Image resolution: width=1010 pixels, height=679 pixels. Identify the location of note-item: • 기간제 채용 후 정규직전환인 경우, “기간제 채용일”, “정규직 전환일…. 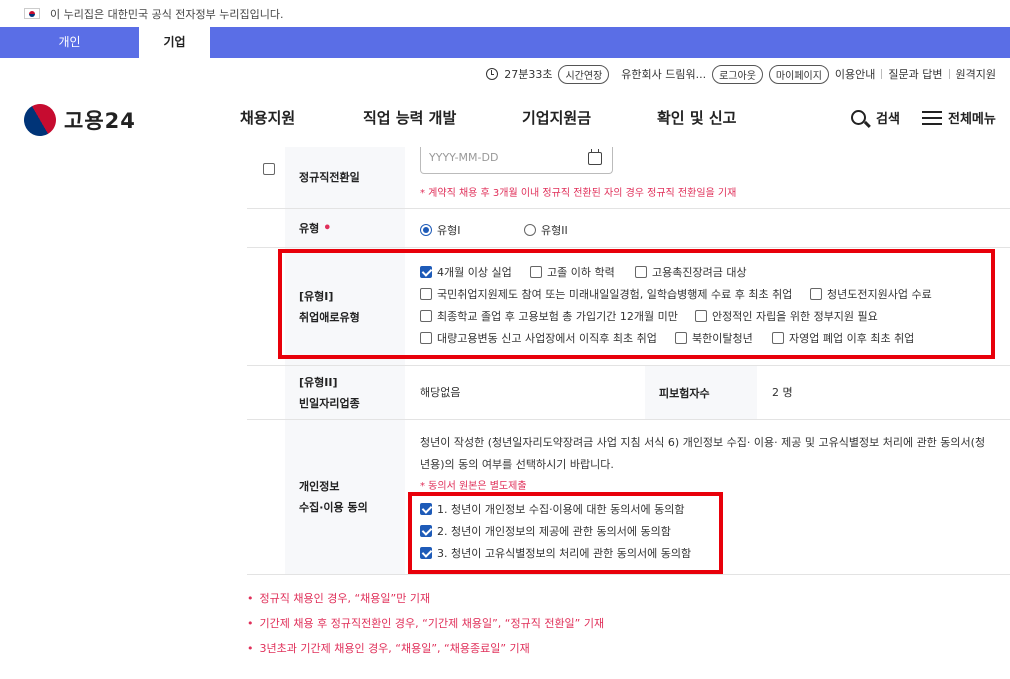
(426, 623).